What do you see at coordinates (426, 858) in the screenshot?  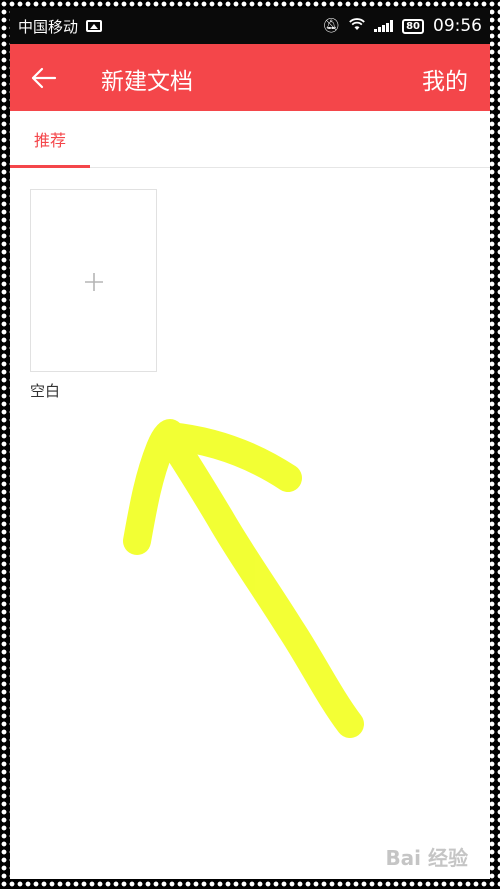 I see `watermark: Bai 经验` at bounding box center [426, 858].